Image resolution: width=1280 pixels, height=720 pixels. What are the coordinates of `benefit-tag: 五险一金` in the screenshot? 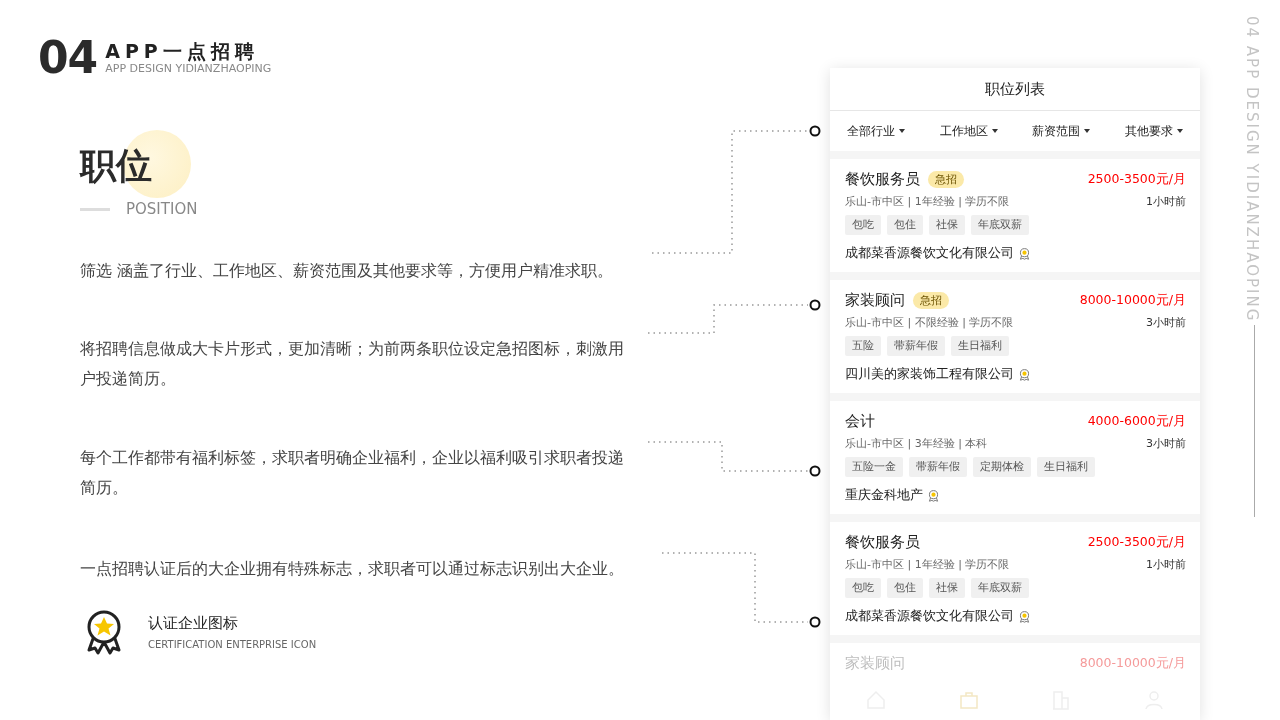 It's located at (874, 467).